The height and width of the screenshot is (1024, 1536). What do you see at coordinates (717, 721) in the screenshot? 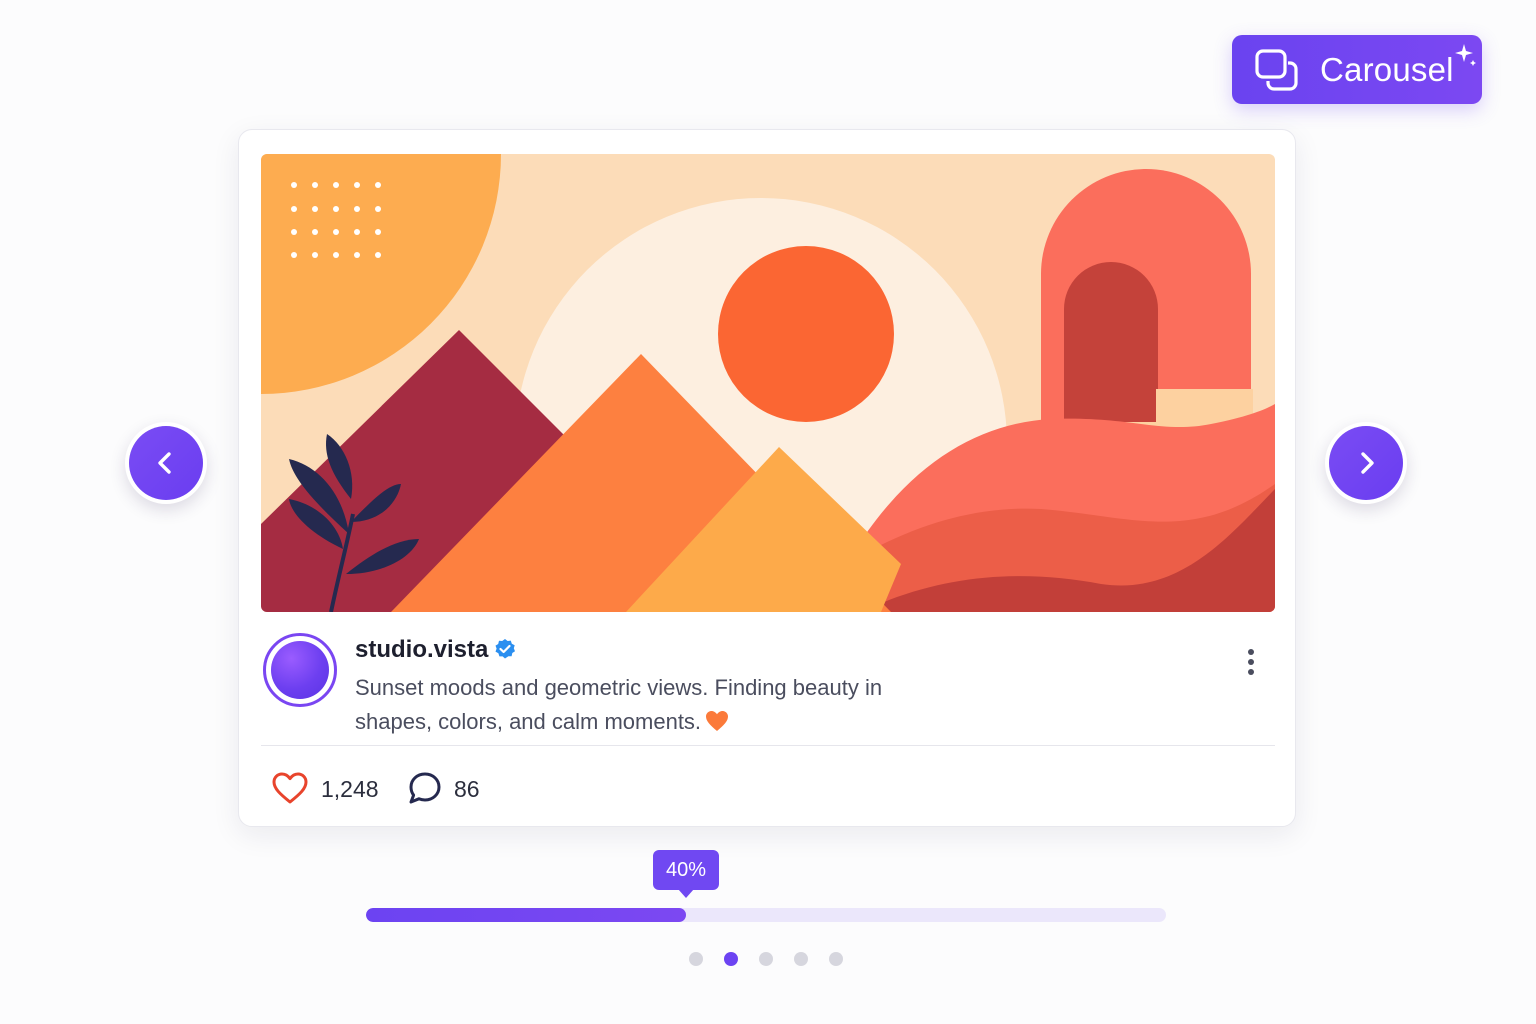
I see `heart-emoji` at bounding box center [717, 721].